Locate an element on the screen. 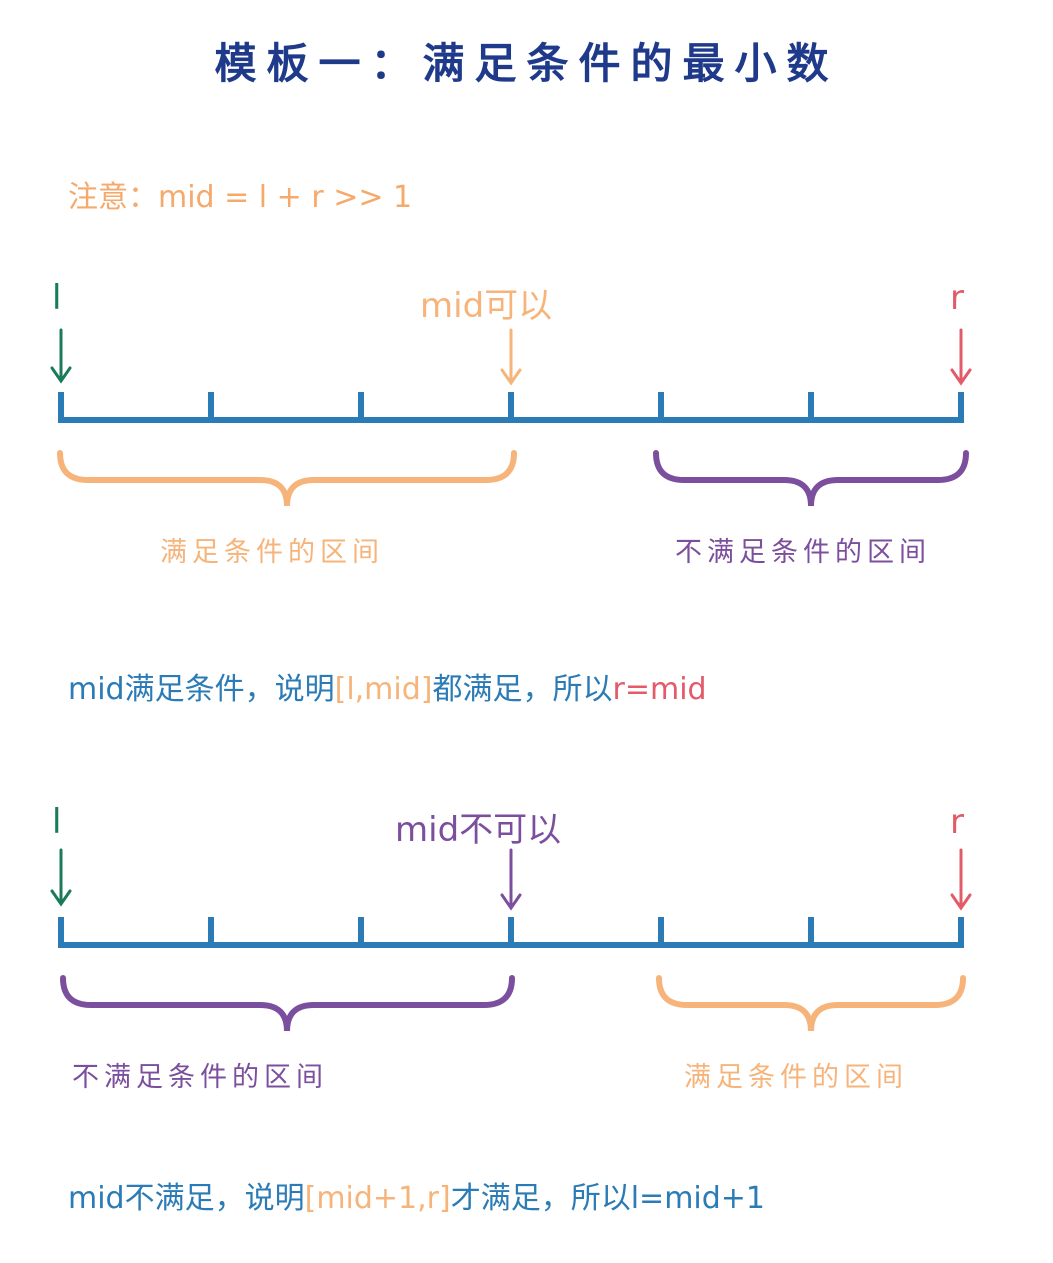  mid-pointer-label: mid不可以 is located at coordinates (478, 830).